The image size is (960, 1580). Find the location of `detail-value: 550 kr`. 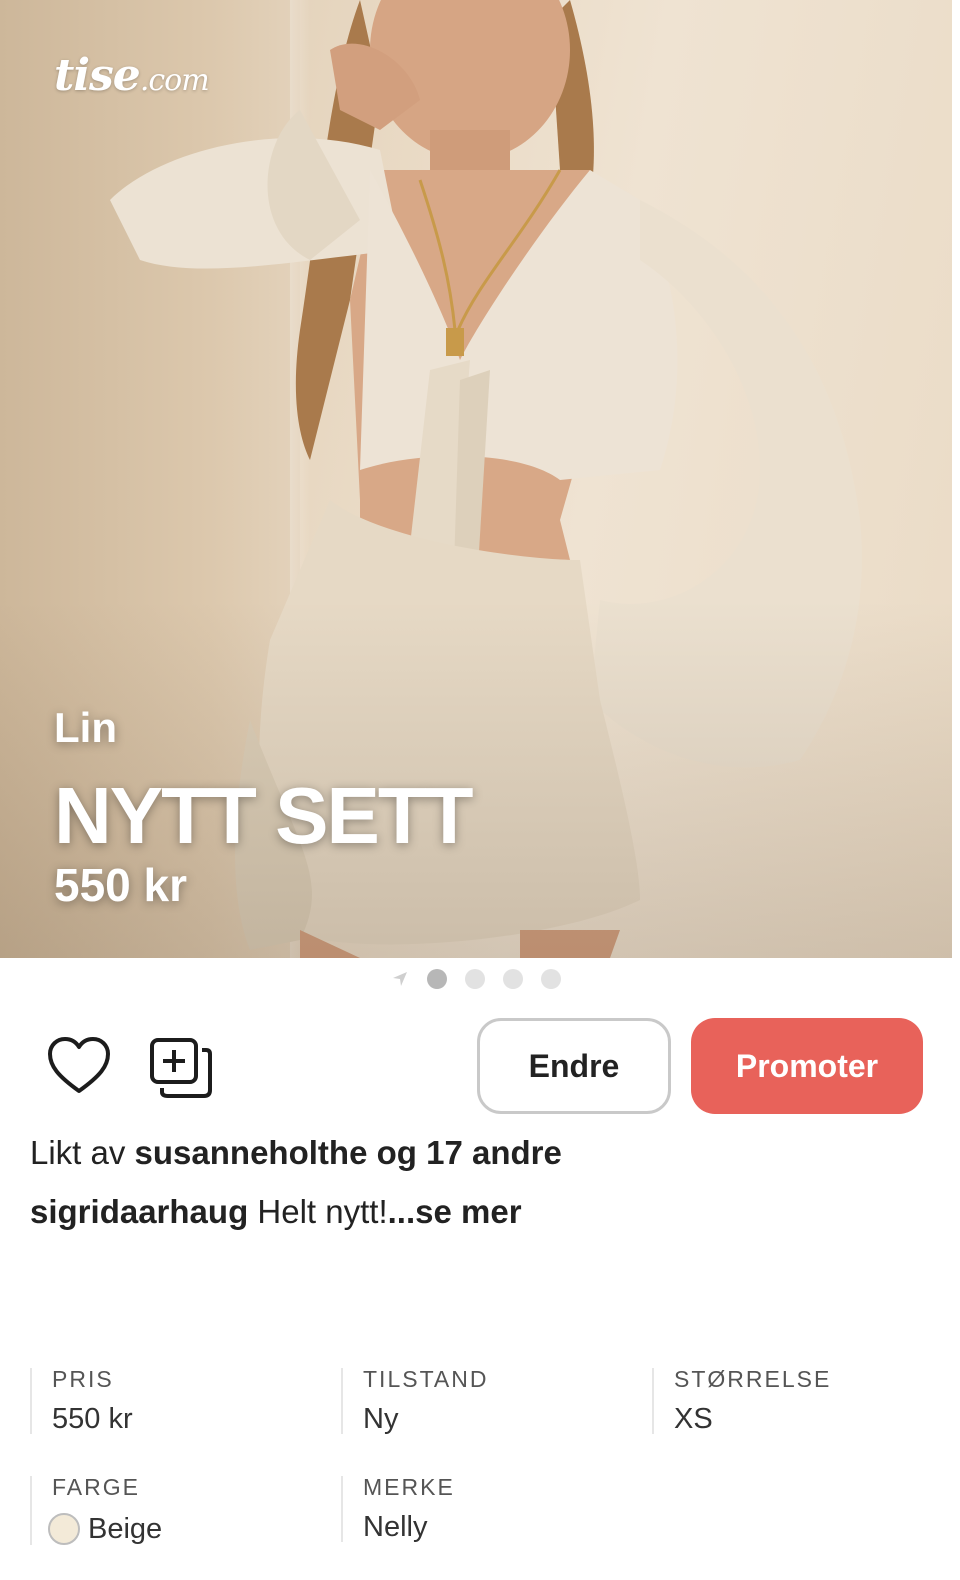

detail-value: 550 kr is located at coordinates (92, 1419).